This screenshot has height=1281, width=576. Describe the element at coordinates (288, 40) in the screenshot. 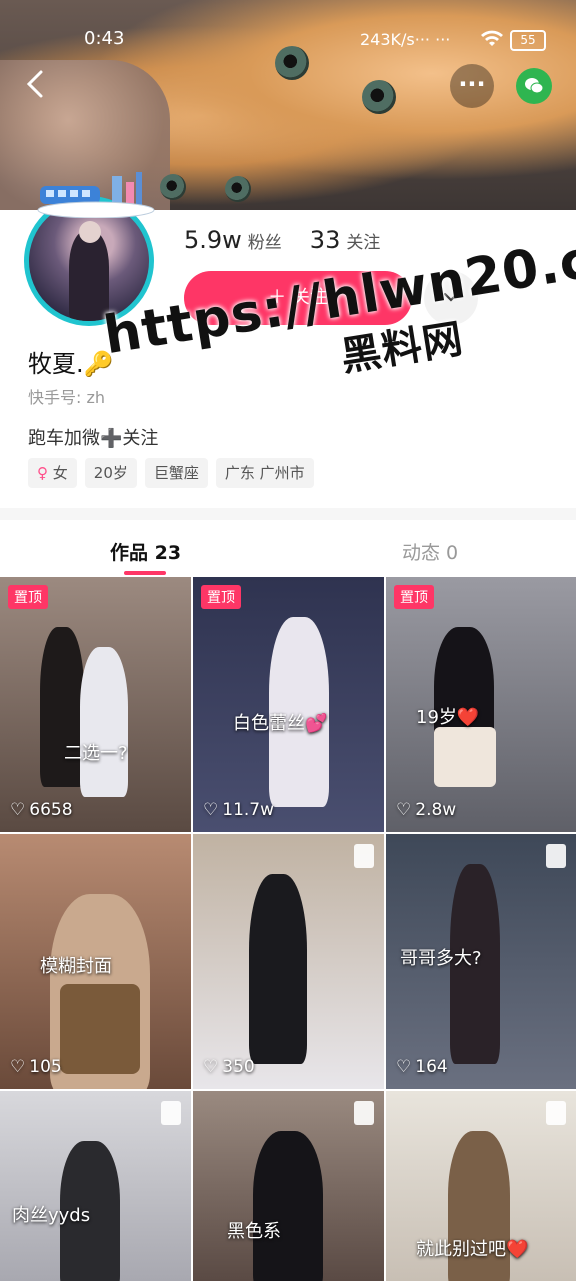

I see `status-bar: 0:43 243K/s··· ··· 55` at that location.